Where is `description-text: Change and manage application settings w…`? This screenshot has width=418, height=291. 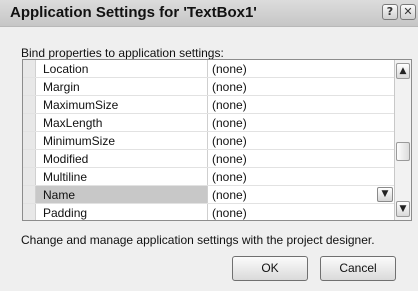 description-text: Change and manage application settings w… is located at coordinates (198, 240).